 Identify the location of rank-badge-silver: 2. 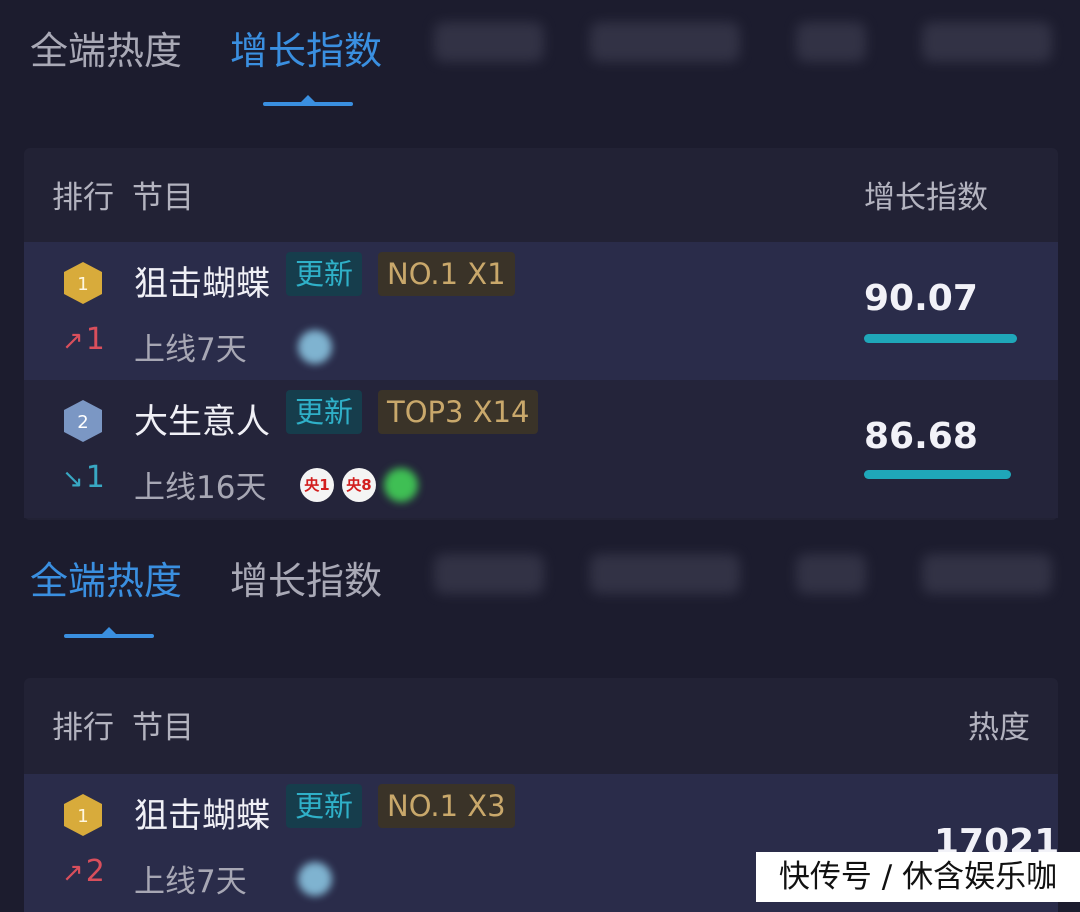
(83, 421).